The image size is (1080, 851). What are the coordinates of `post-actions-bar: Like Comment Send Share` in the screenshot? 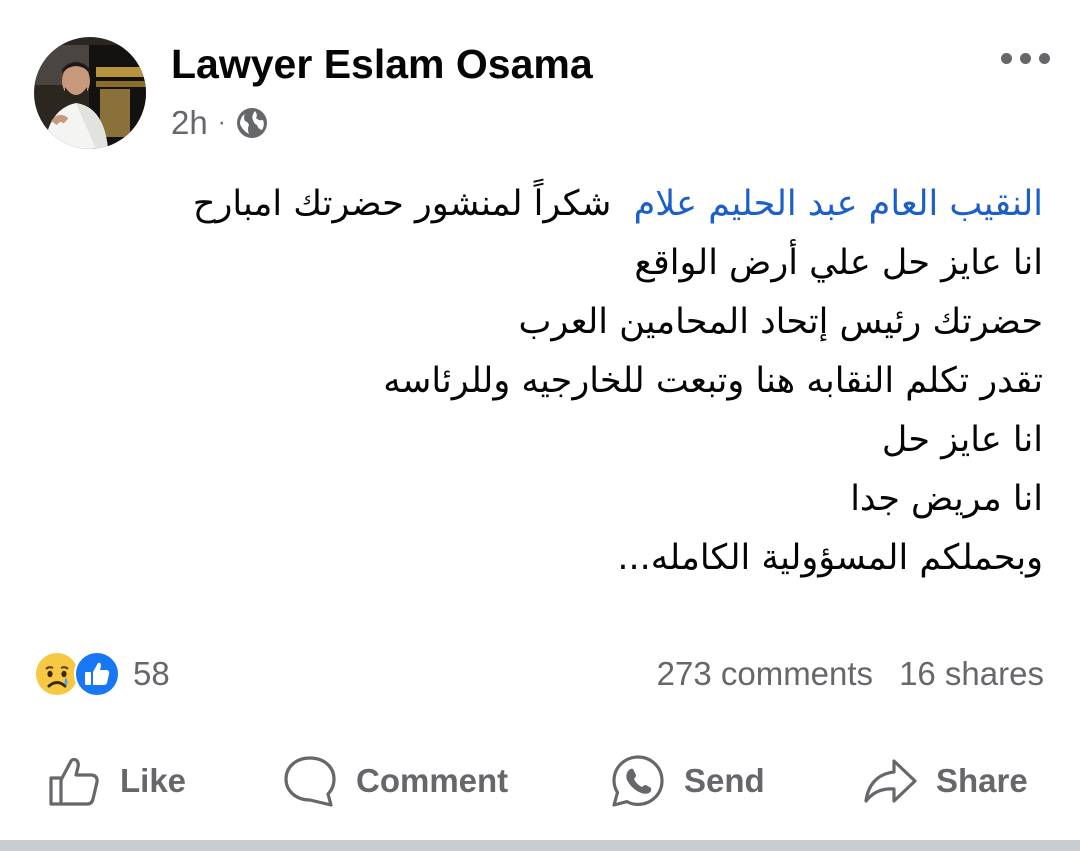 It's located at (540, 781).